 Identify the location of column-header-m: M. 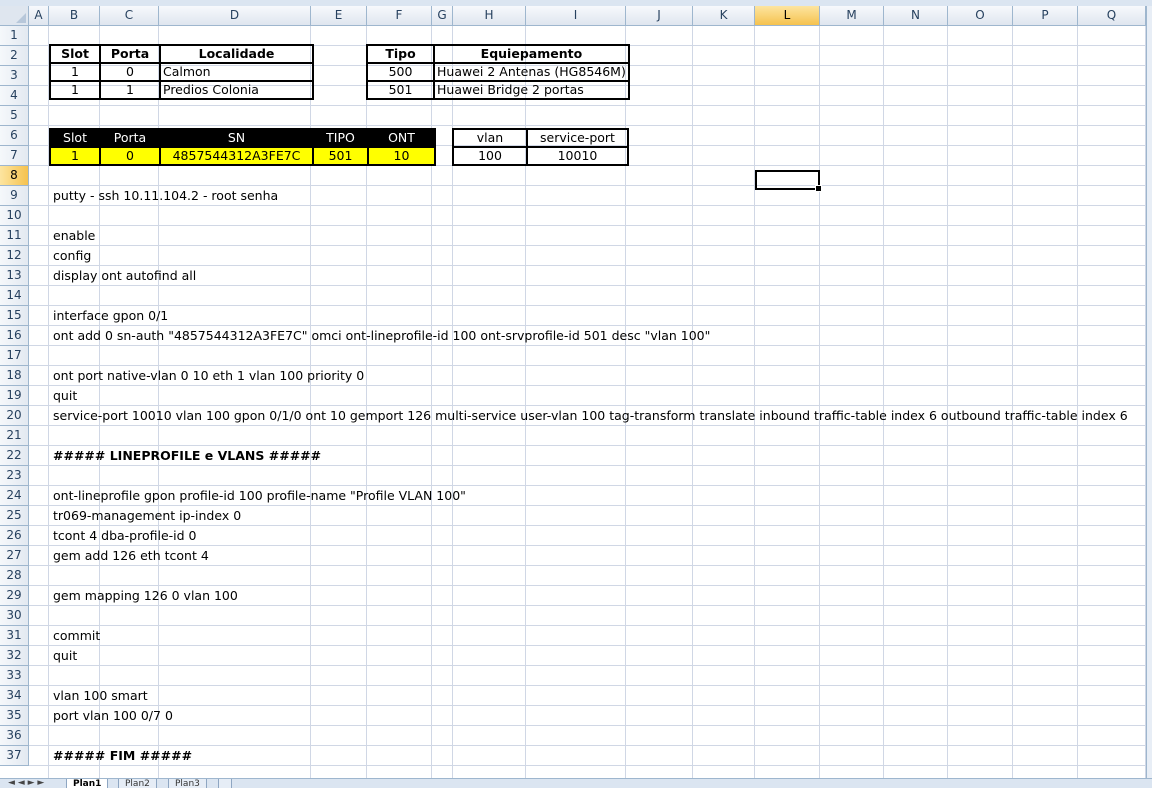
(852, 16).